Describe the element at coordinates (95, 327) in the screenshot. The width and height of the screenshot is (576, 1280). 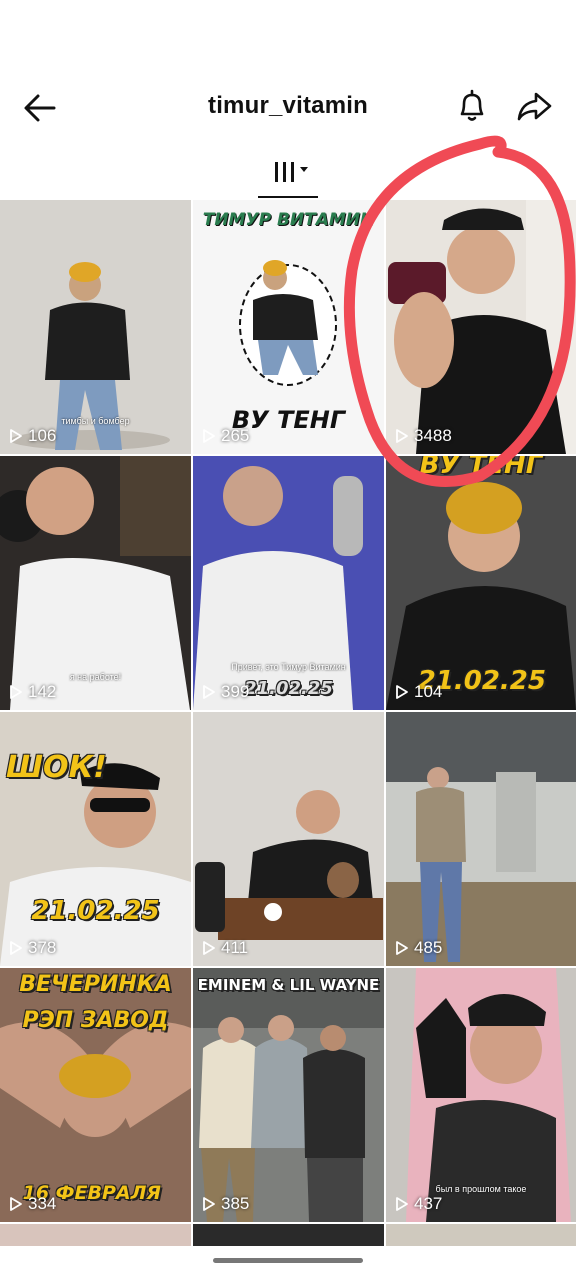
I see `video-tile: тимбы и бомбер 106` at that location.